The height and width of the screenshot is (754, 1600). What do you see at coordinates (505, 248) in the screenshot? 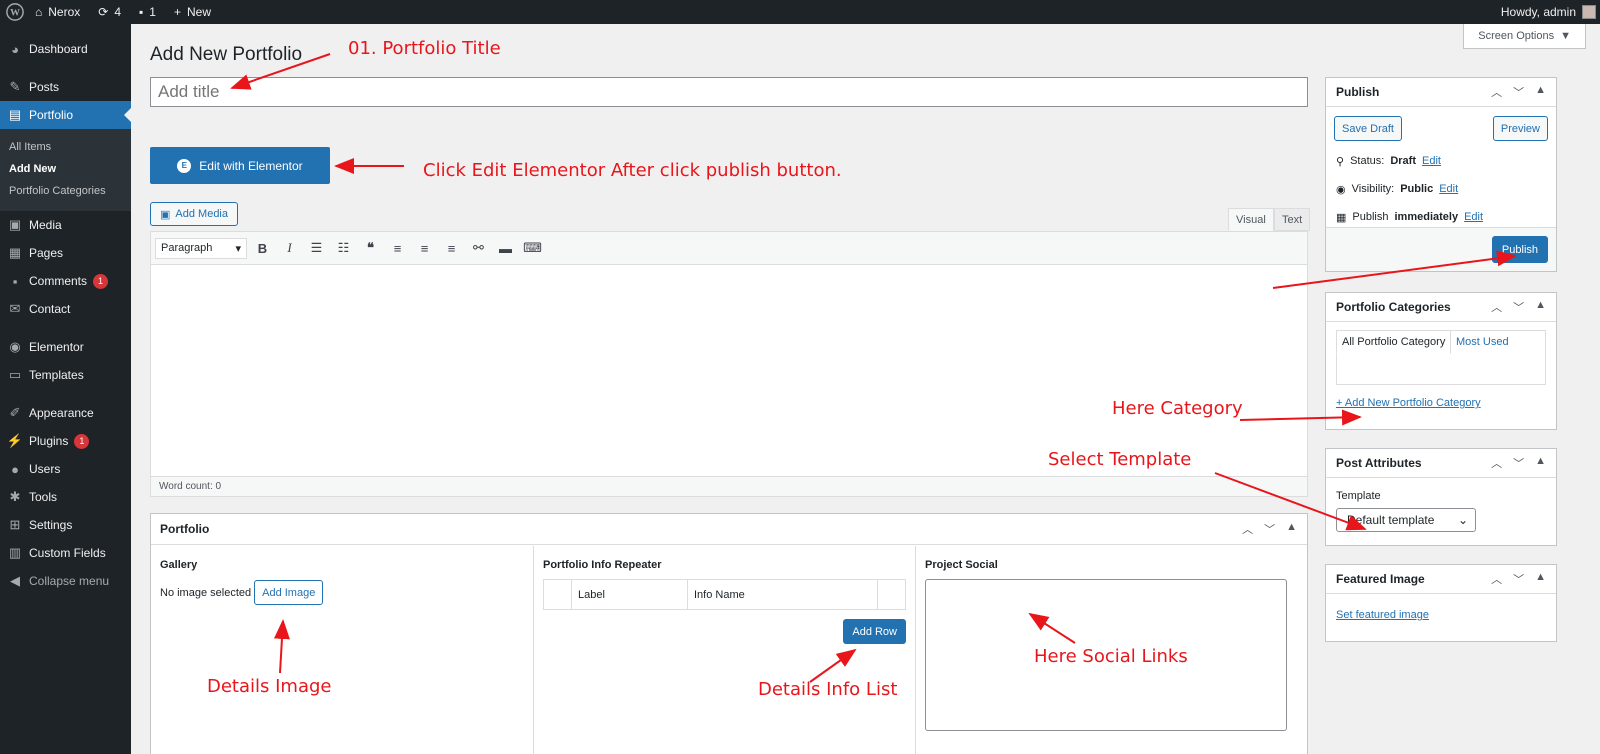
I see `read-more-icon: ▬` at bounding box center [505, 248].